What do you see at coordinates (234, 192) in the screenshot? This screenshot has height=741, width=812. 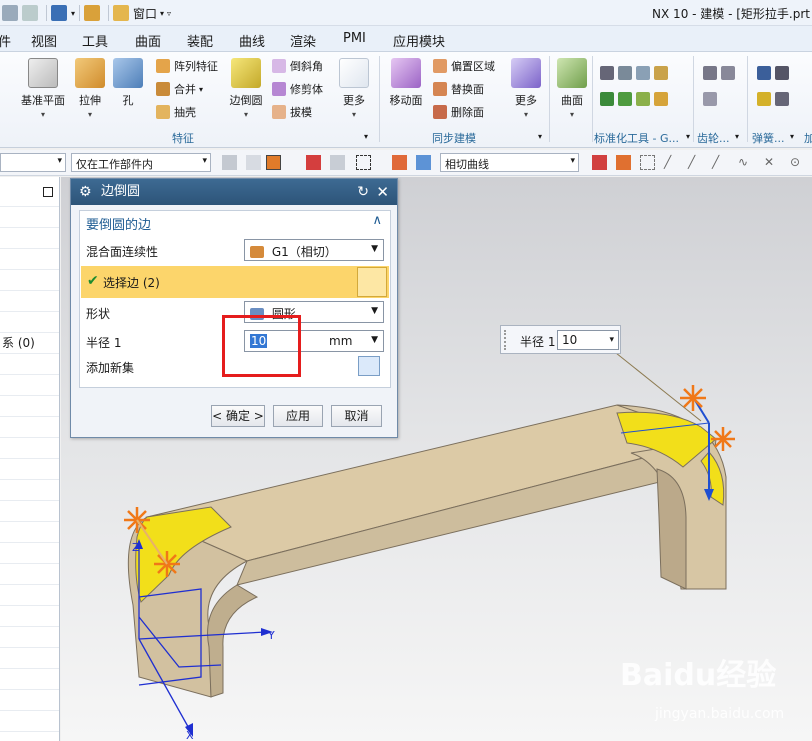 I see `dialog-title-bar: ⚙ 边倒圆 ↻ ✕` at bounding box center [234, 192].